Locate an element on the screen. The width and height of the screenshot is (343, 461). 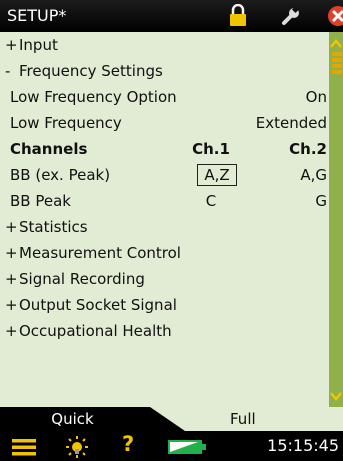
battery-icon is located at coordinates (187, 447).